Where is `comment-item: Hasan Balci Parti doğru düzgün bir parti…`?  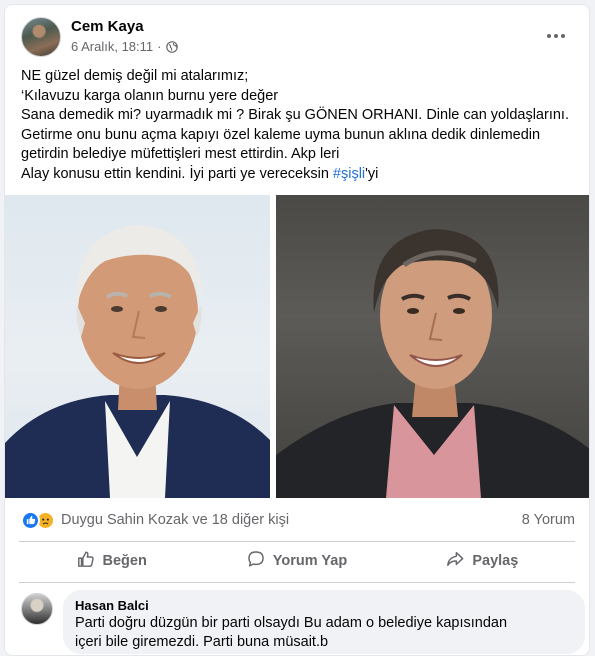
comment-item: Hasan Balci Parti doğru düzgün bir parti… is located at coordinates (303, 622).